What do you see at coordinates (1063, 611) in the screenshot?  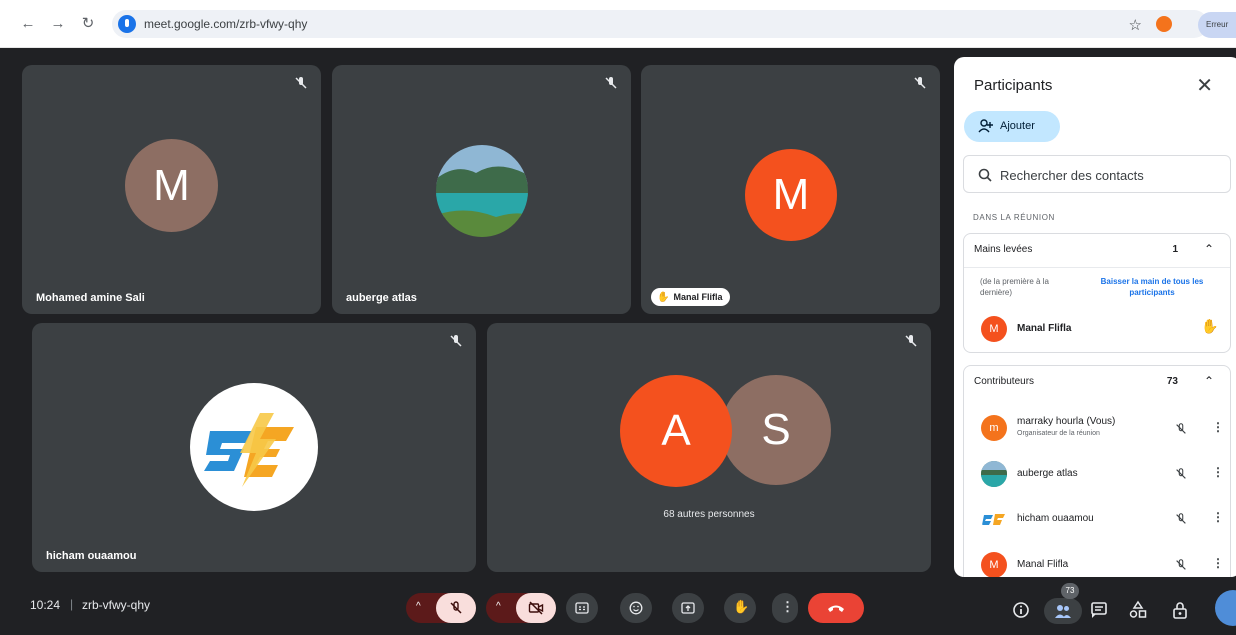 I see `people-button` at bounding box center [1063, 611].